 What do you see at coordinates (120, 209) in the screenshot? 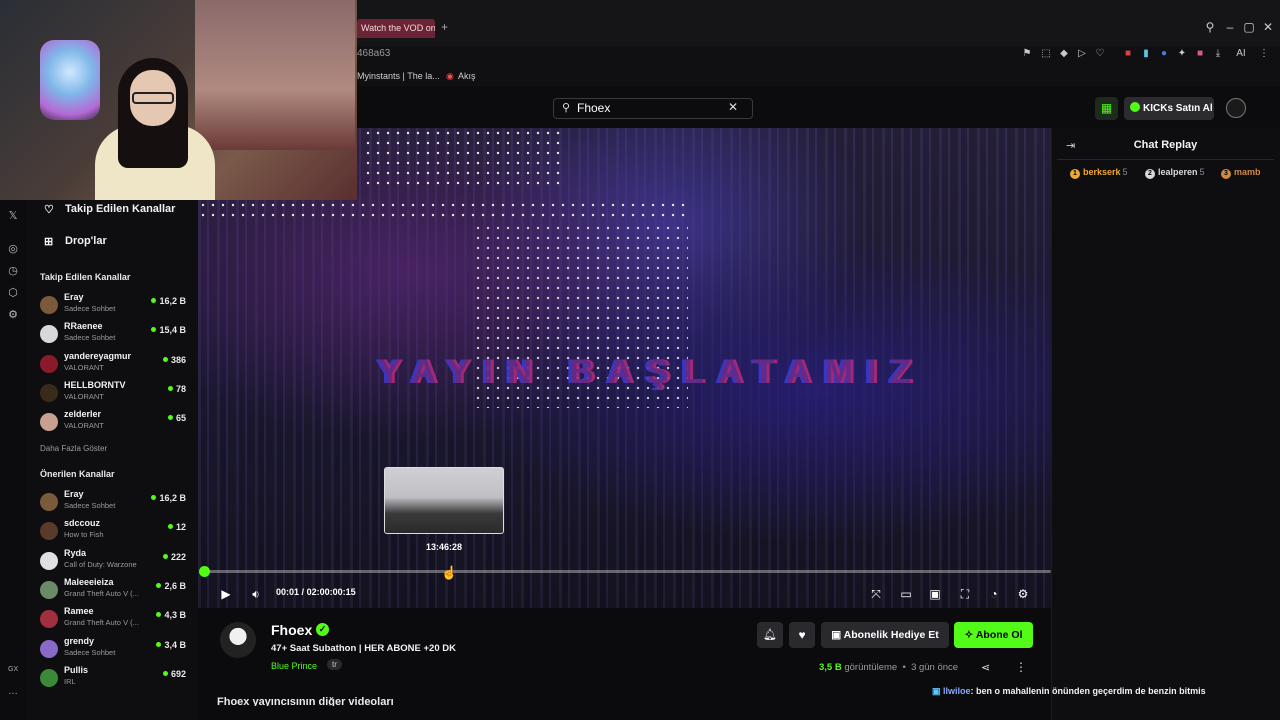
I see `nav-followed: Takip Edilen Kanallar` at bounding box center [120, 209].